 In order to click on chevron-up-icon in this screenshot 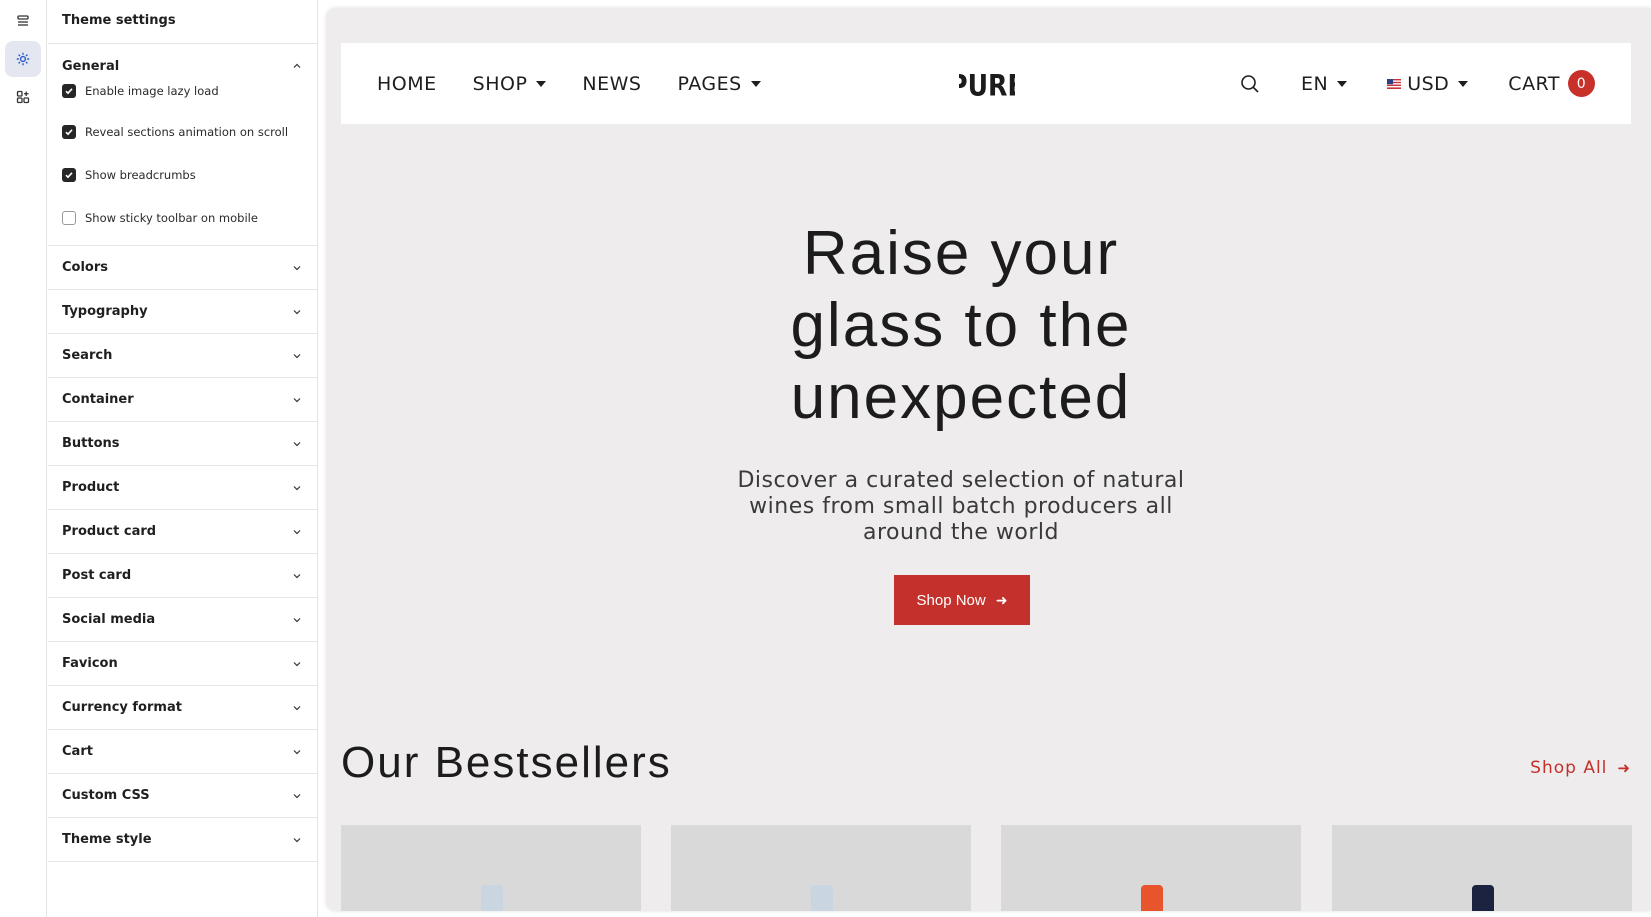, I will do `click(297, 65)`.